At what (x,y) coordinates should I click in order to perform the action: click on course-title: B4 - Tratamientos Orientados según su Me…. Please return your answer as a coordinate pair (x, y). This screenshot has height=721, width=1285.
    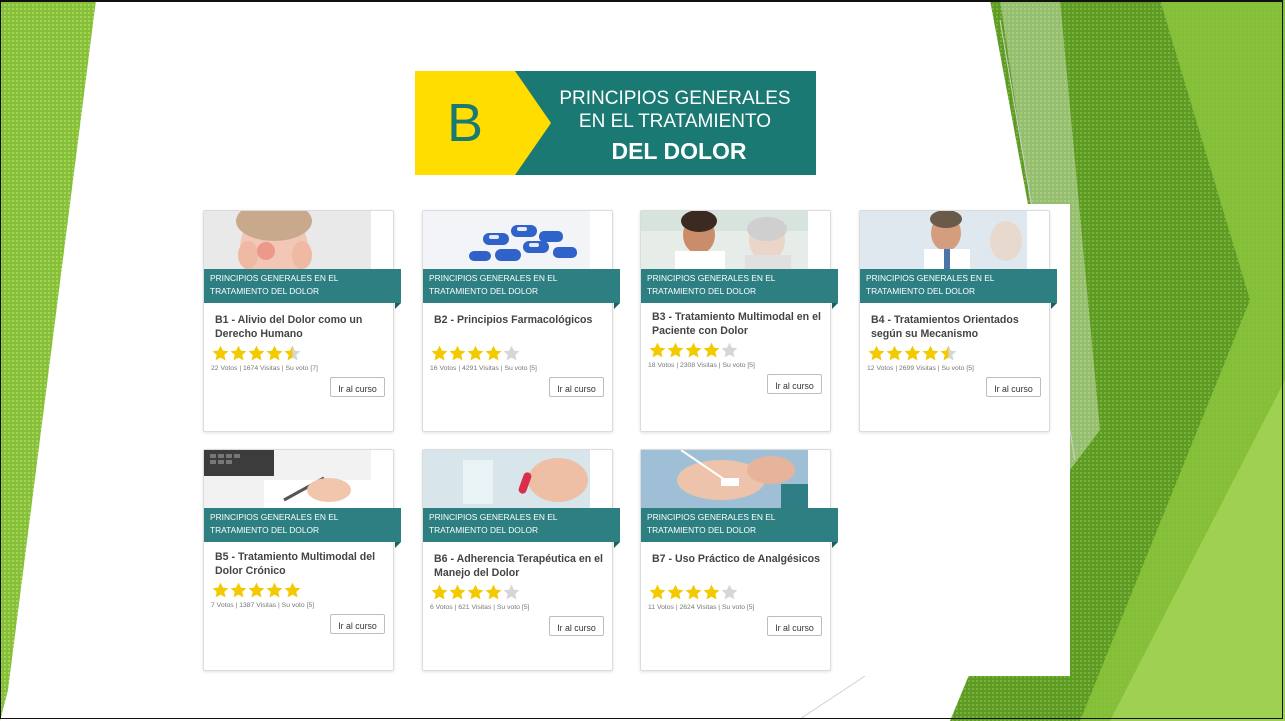
    Looking at the image, I should click on (957, 327).